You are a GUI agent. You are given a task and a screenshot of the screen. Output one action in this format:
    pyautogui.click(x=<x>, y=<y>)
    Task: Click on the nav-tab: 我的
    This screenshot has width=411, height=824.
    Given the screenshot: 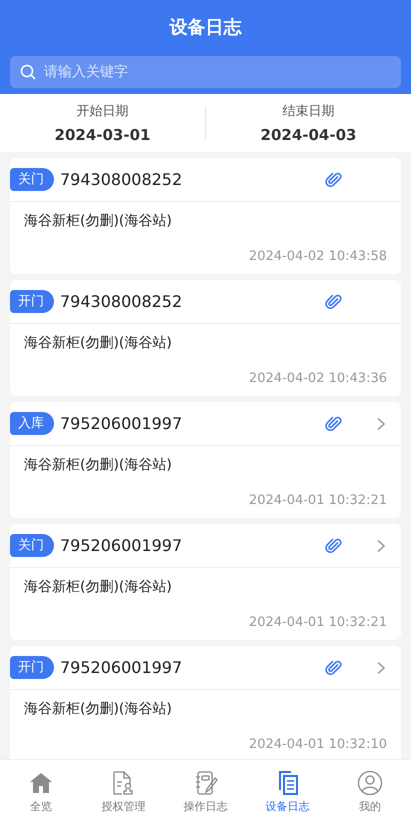 What is the action you would take?
    pyautogui.click(x=369, y=792)
    